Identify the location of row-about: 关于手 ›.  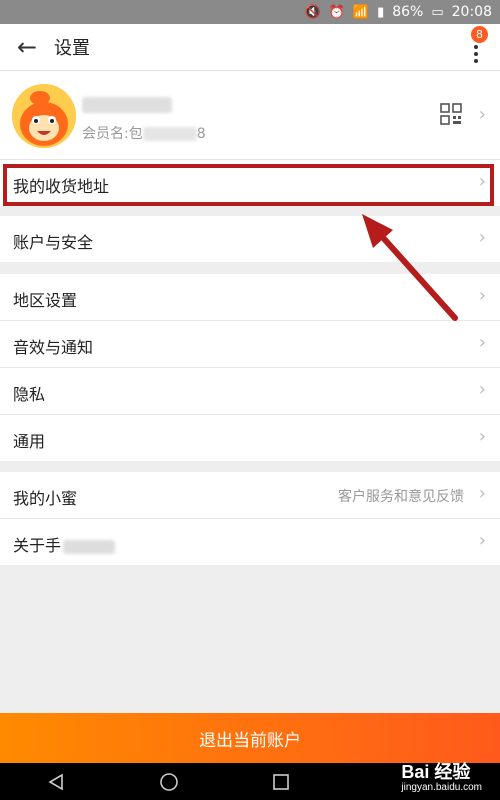
(250, 542).